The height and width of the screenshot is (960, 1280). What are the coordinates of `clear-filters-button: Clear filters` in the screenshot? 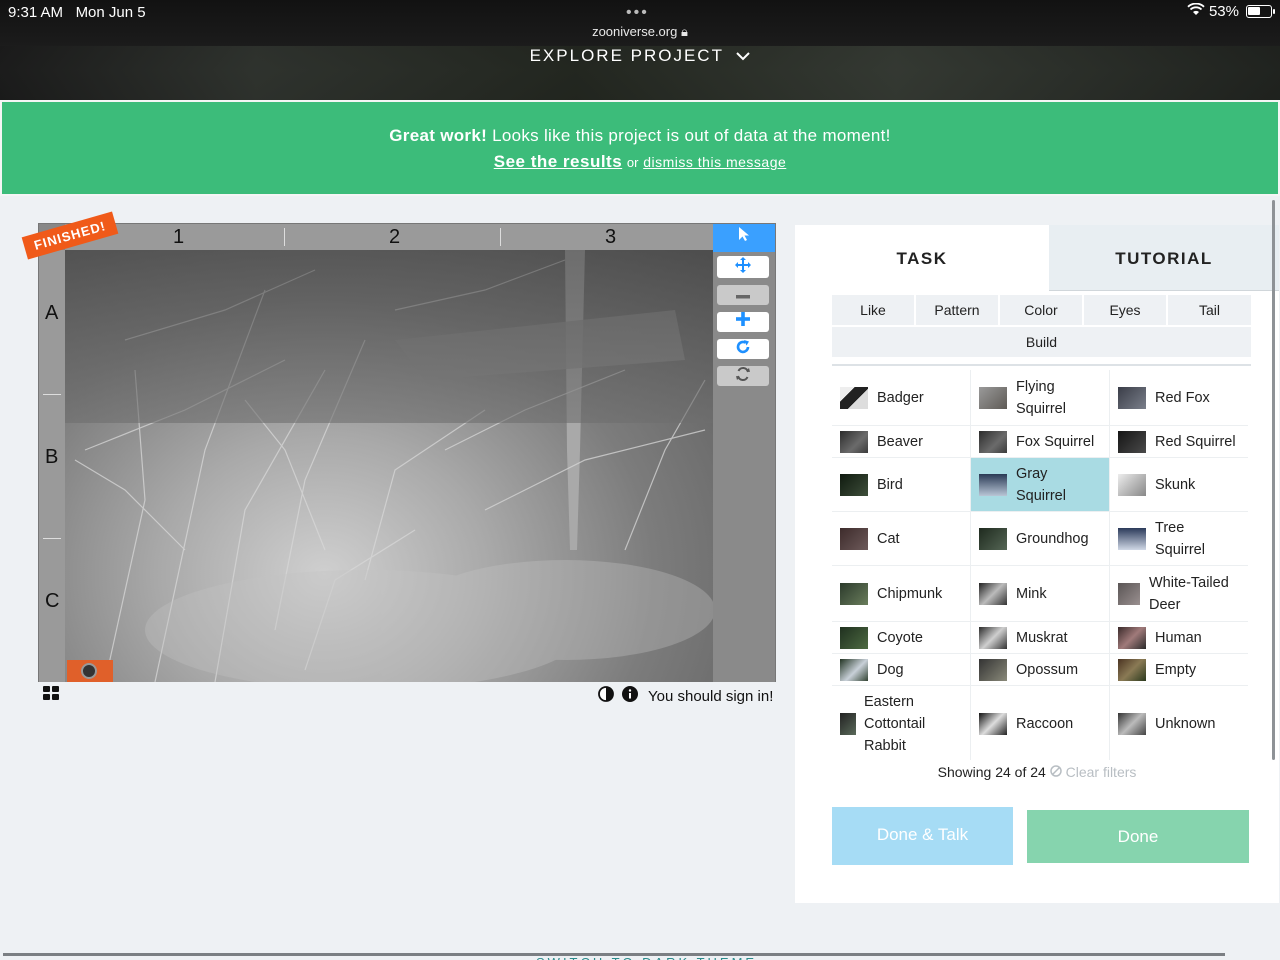 It's located at (1092, 772).